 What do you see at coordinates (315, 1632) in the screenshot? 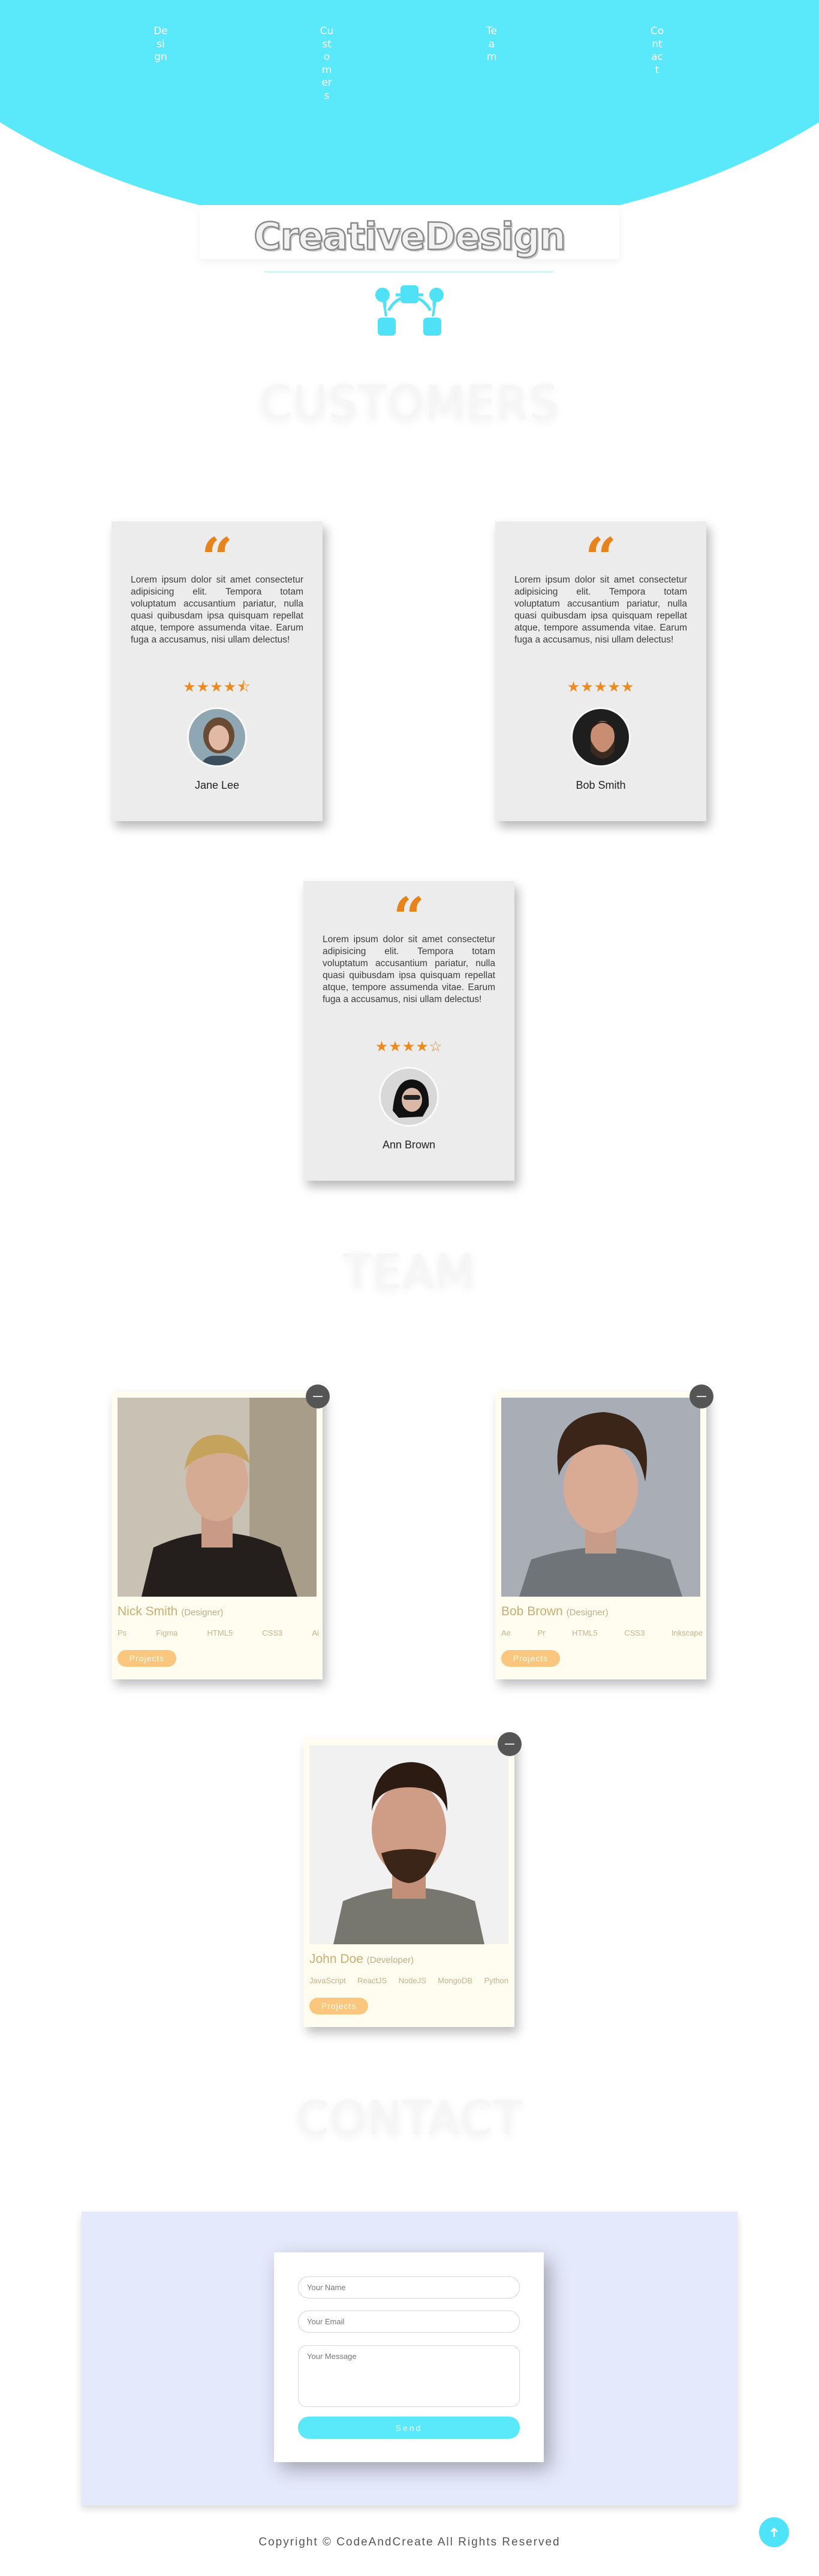
I see `skill-tag: Ai` at bounding box center [315, 1632].